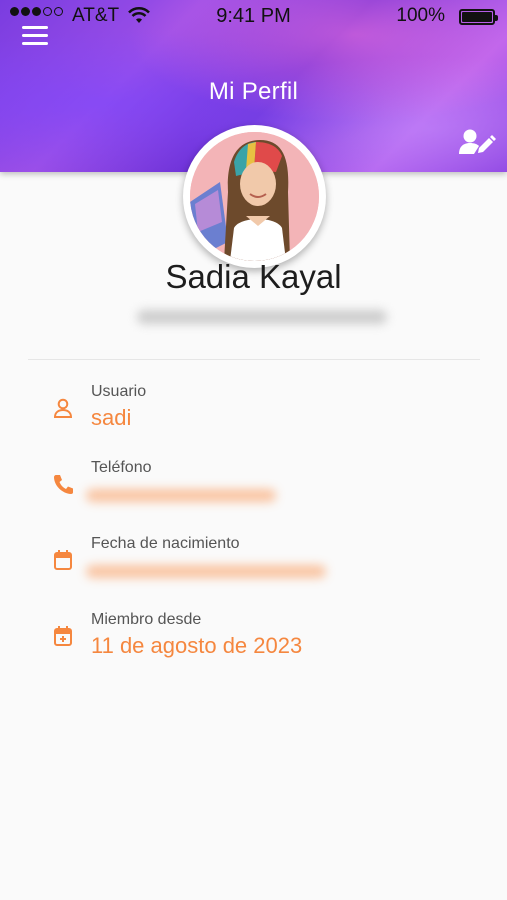  Describe the element at coordinates (63, 636) in the screenshot. I see `calendar-add-icon` at that location.